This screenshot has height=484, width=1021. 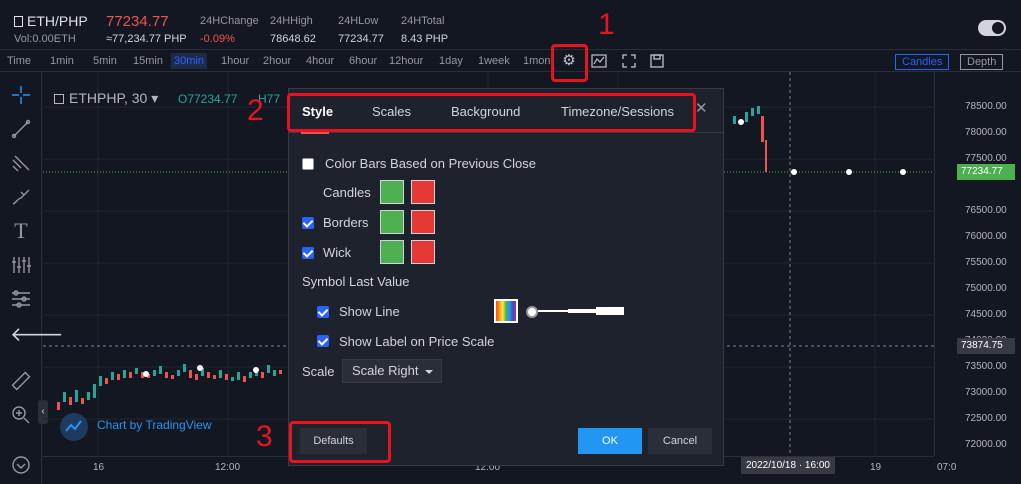 I want to click on patterns-icon, so click(x=21, y=265).